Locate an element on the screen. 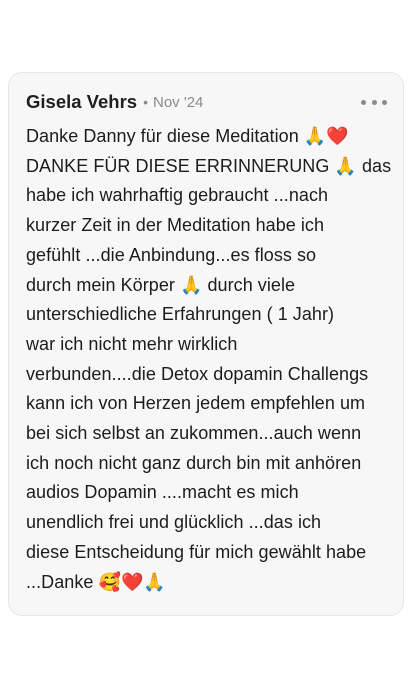 Image resolution: width=414 pixels, height=690 pixels. comment-header: Gisela Vehrs • Nov '24 is located at coordinates (208, 102).